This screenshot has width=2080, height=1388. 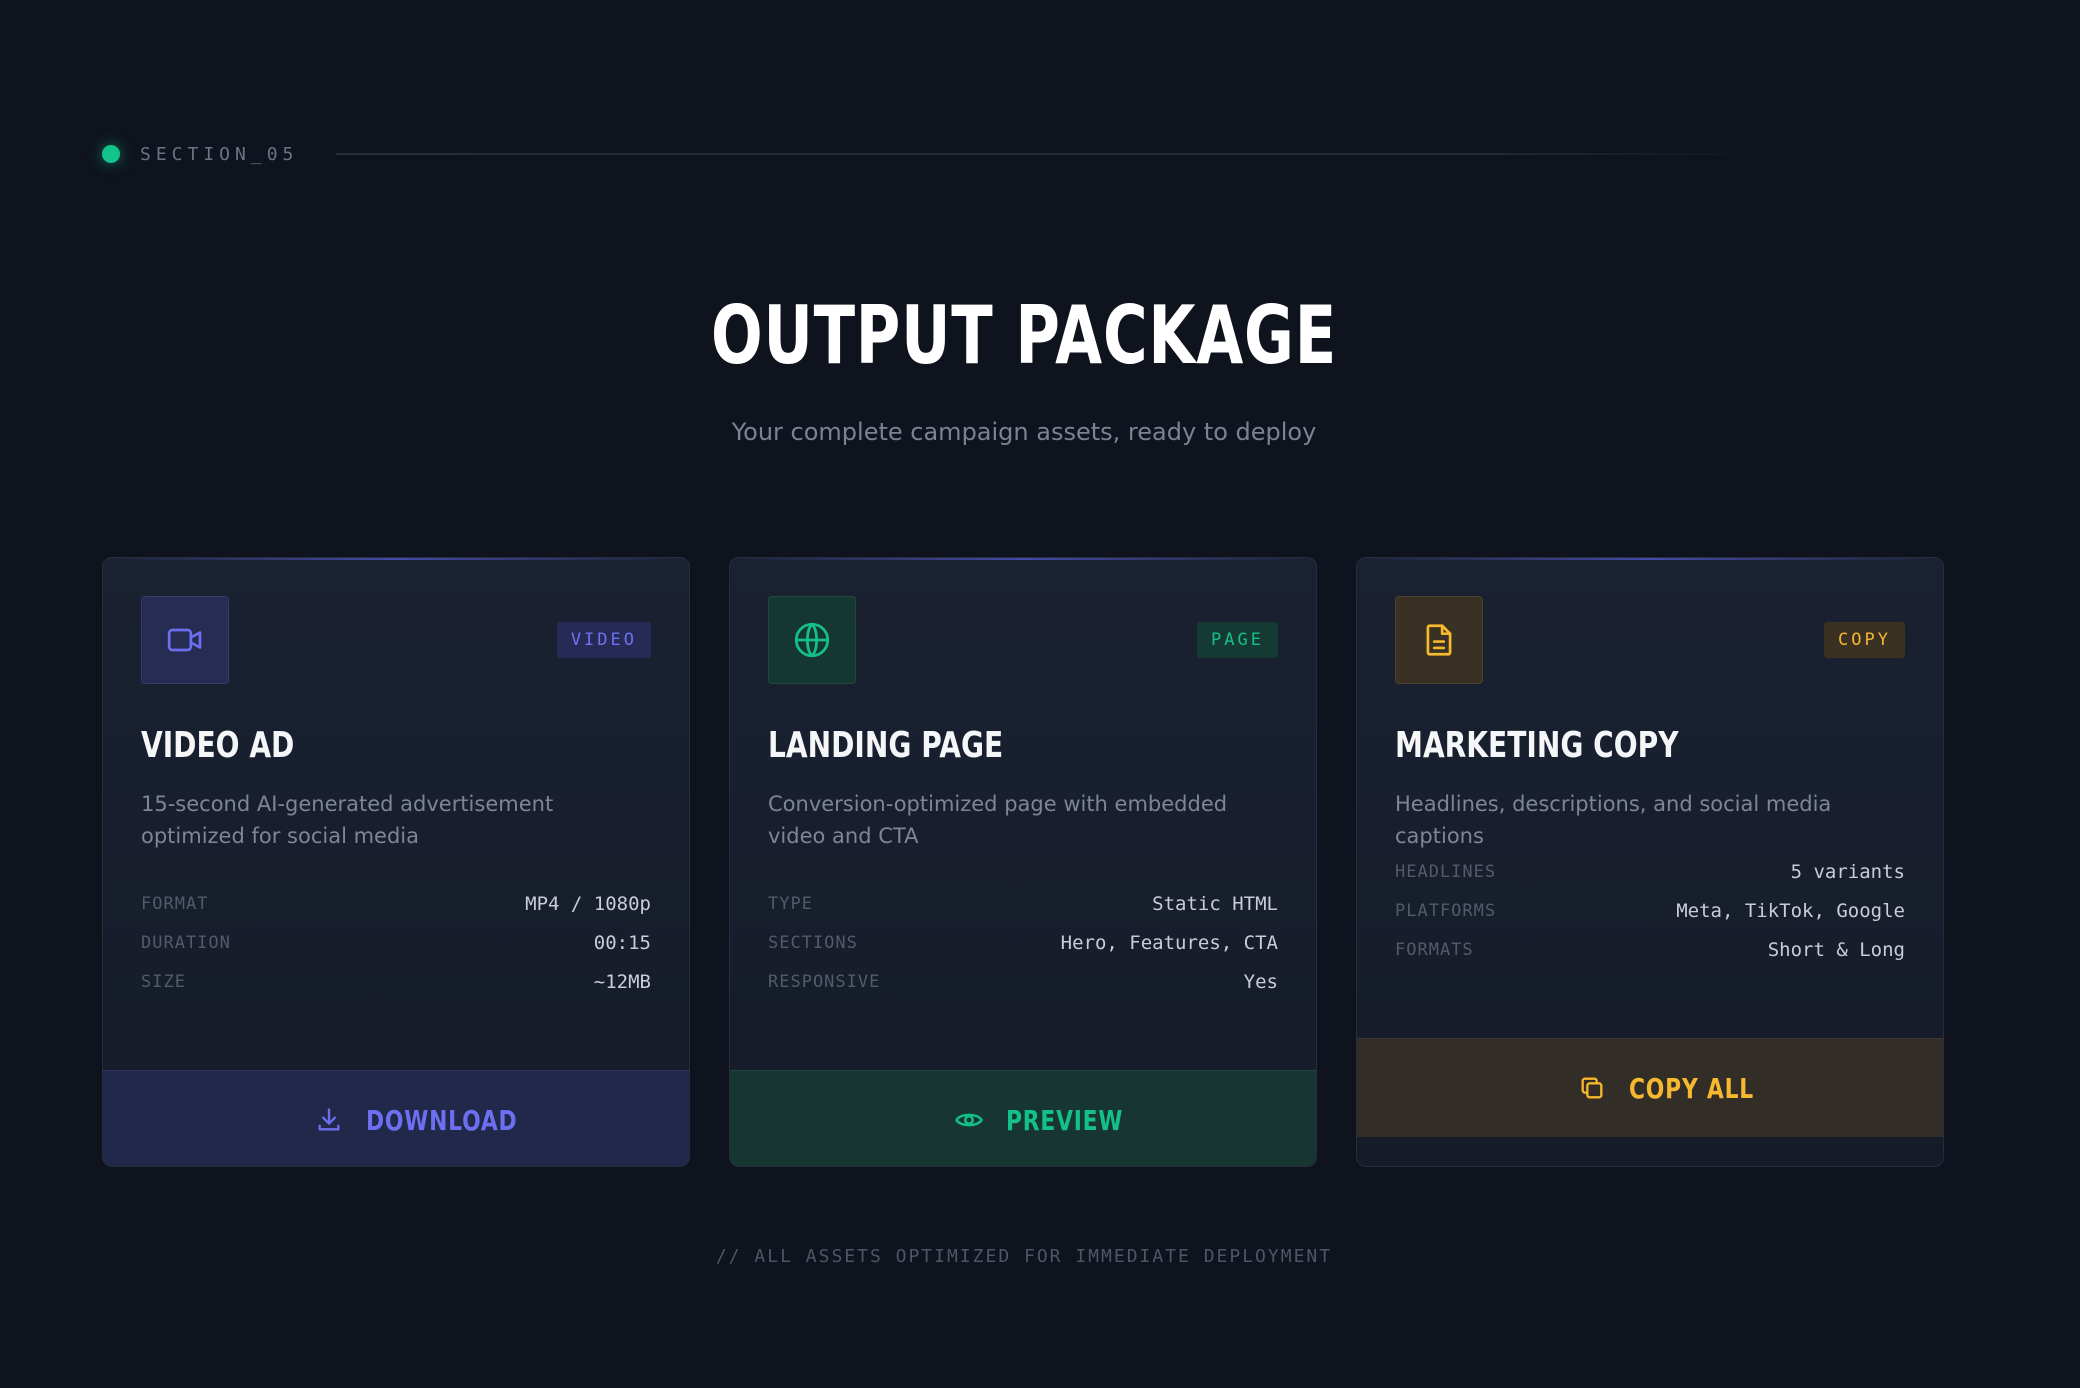 I want to click on spec-value: Yes, so click(x=1260, y=981).